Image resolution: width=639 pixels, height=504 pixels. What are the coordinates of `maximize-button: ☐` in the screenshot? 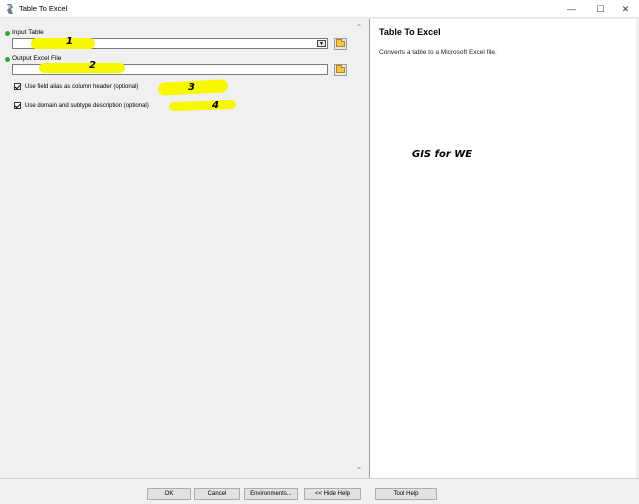 It's located at (600, 9).